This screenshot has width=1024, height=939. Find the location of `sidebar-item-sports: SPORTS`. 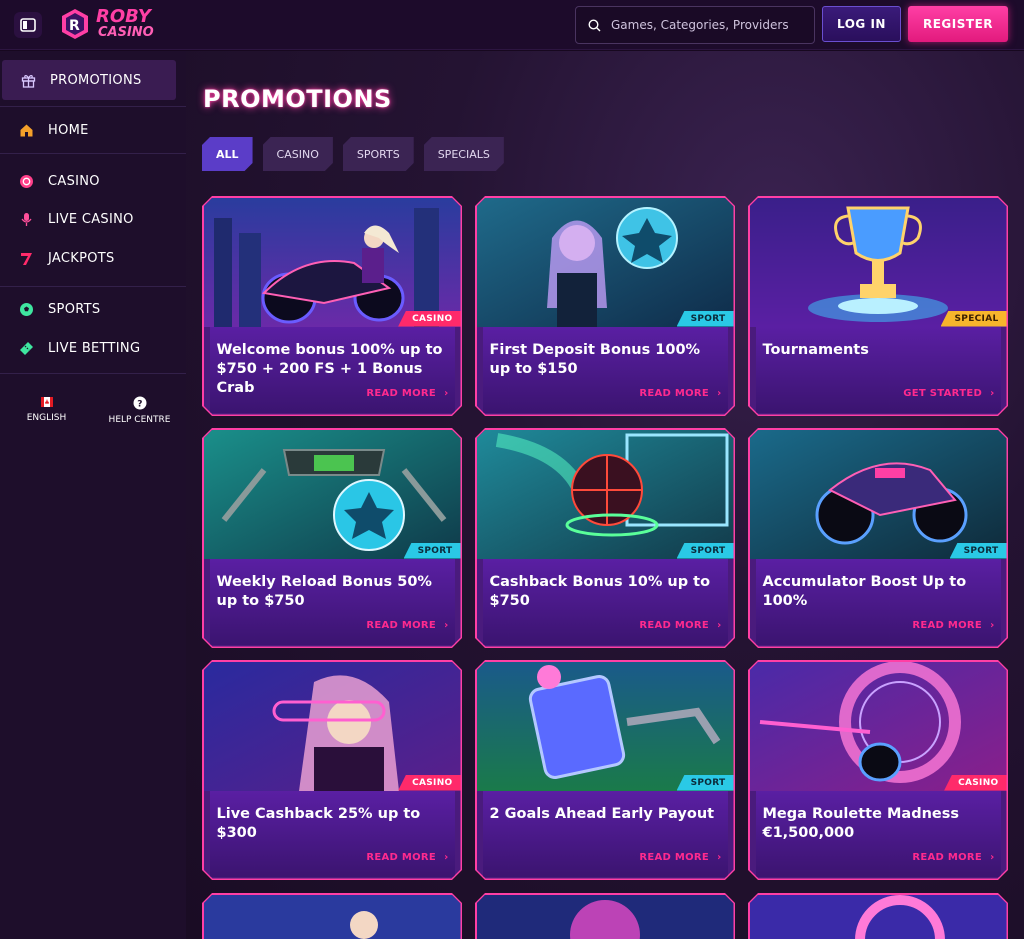

sidebar-item-sports: SPORTS is located at coordinates (93, 309).